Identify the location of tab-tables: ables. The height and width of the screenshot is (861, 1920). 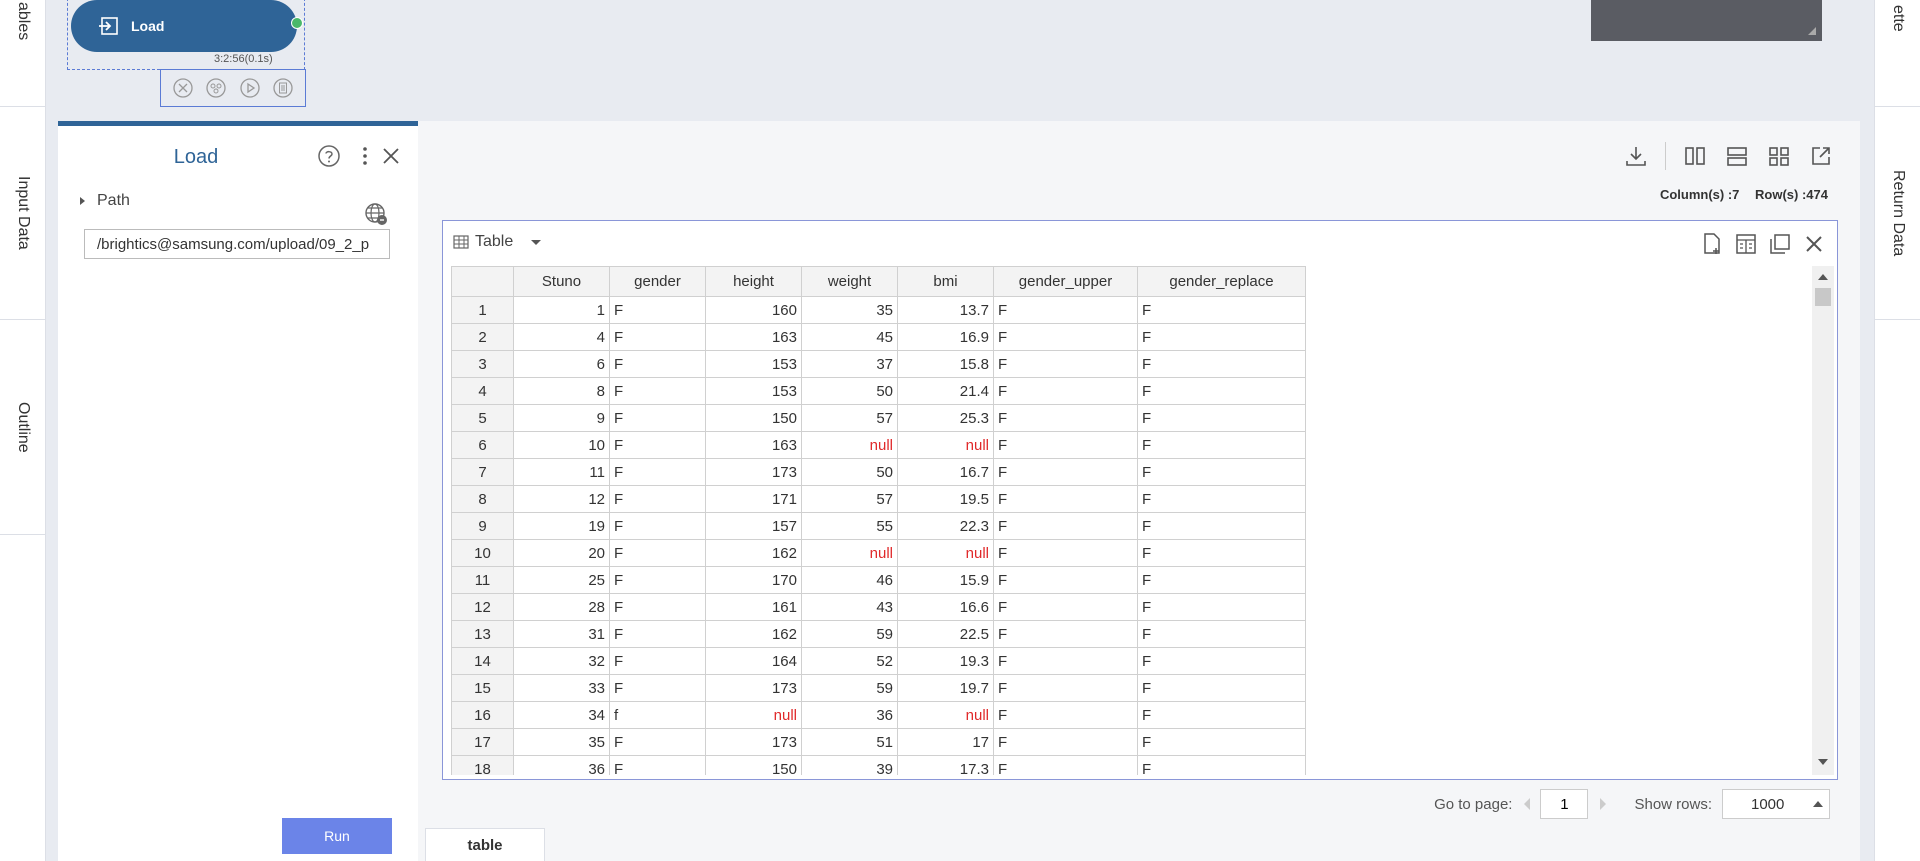
(23, 53).